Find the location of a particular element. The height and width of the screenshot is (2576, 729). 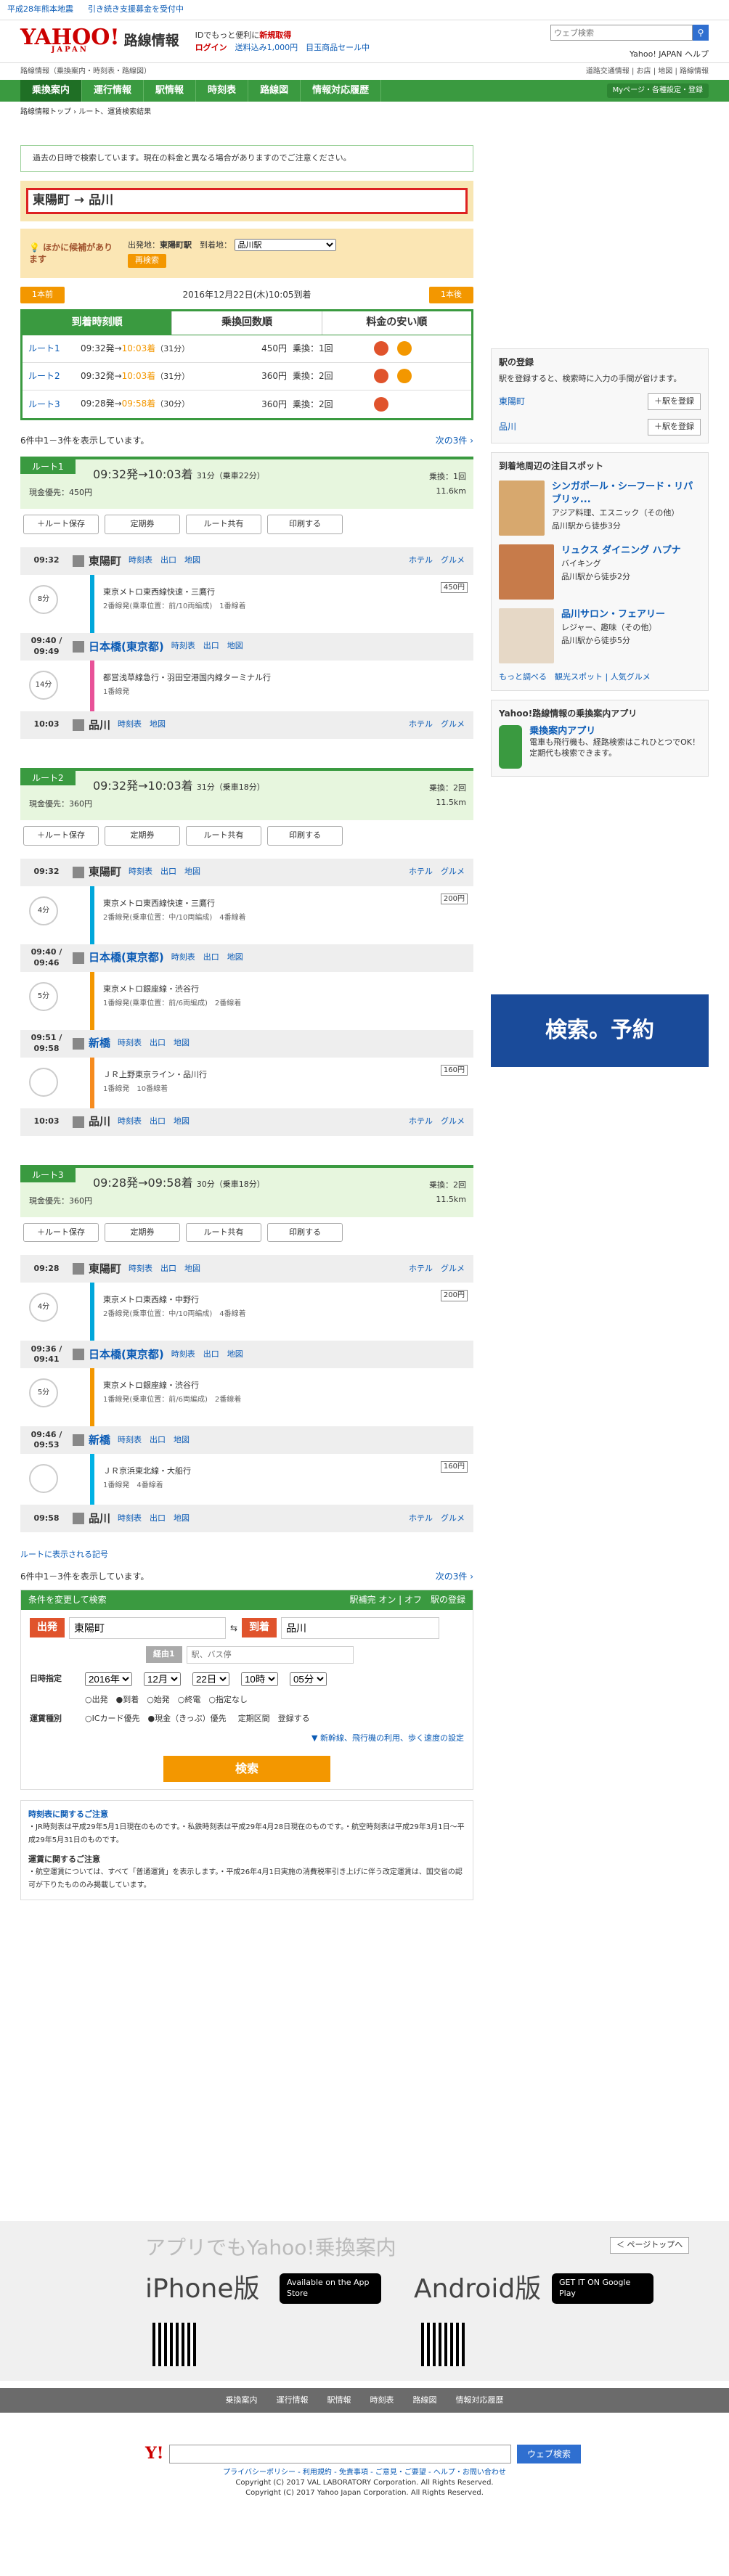

nav-history: 情報対応履歴 is located at coordinates (342, 91).